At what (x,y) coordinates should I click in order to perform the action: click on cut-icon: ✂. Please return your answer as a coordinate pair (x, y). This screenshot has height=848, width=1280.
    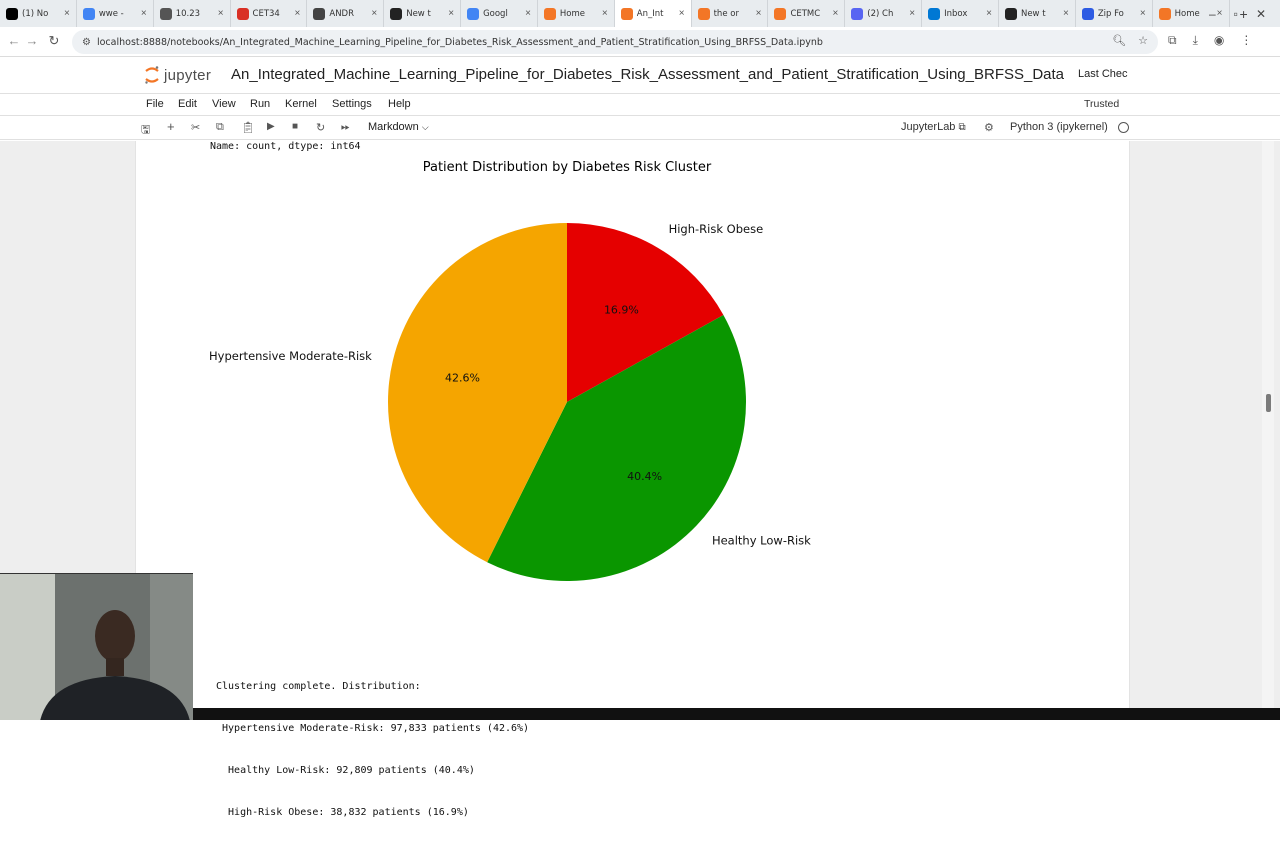
    Looking at the image, I should click on (195, 127).